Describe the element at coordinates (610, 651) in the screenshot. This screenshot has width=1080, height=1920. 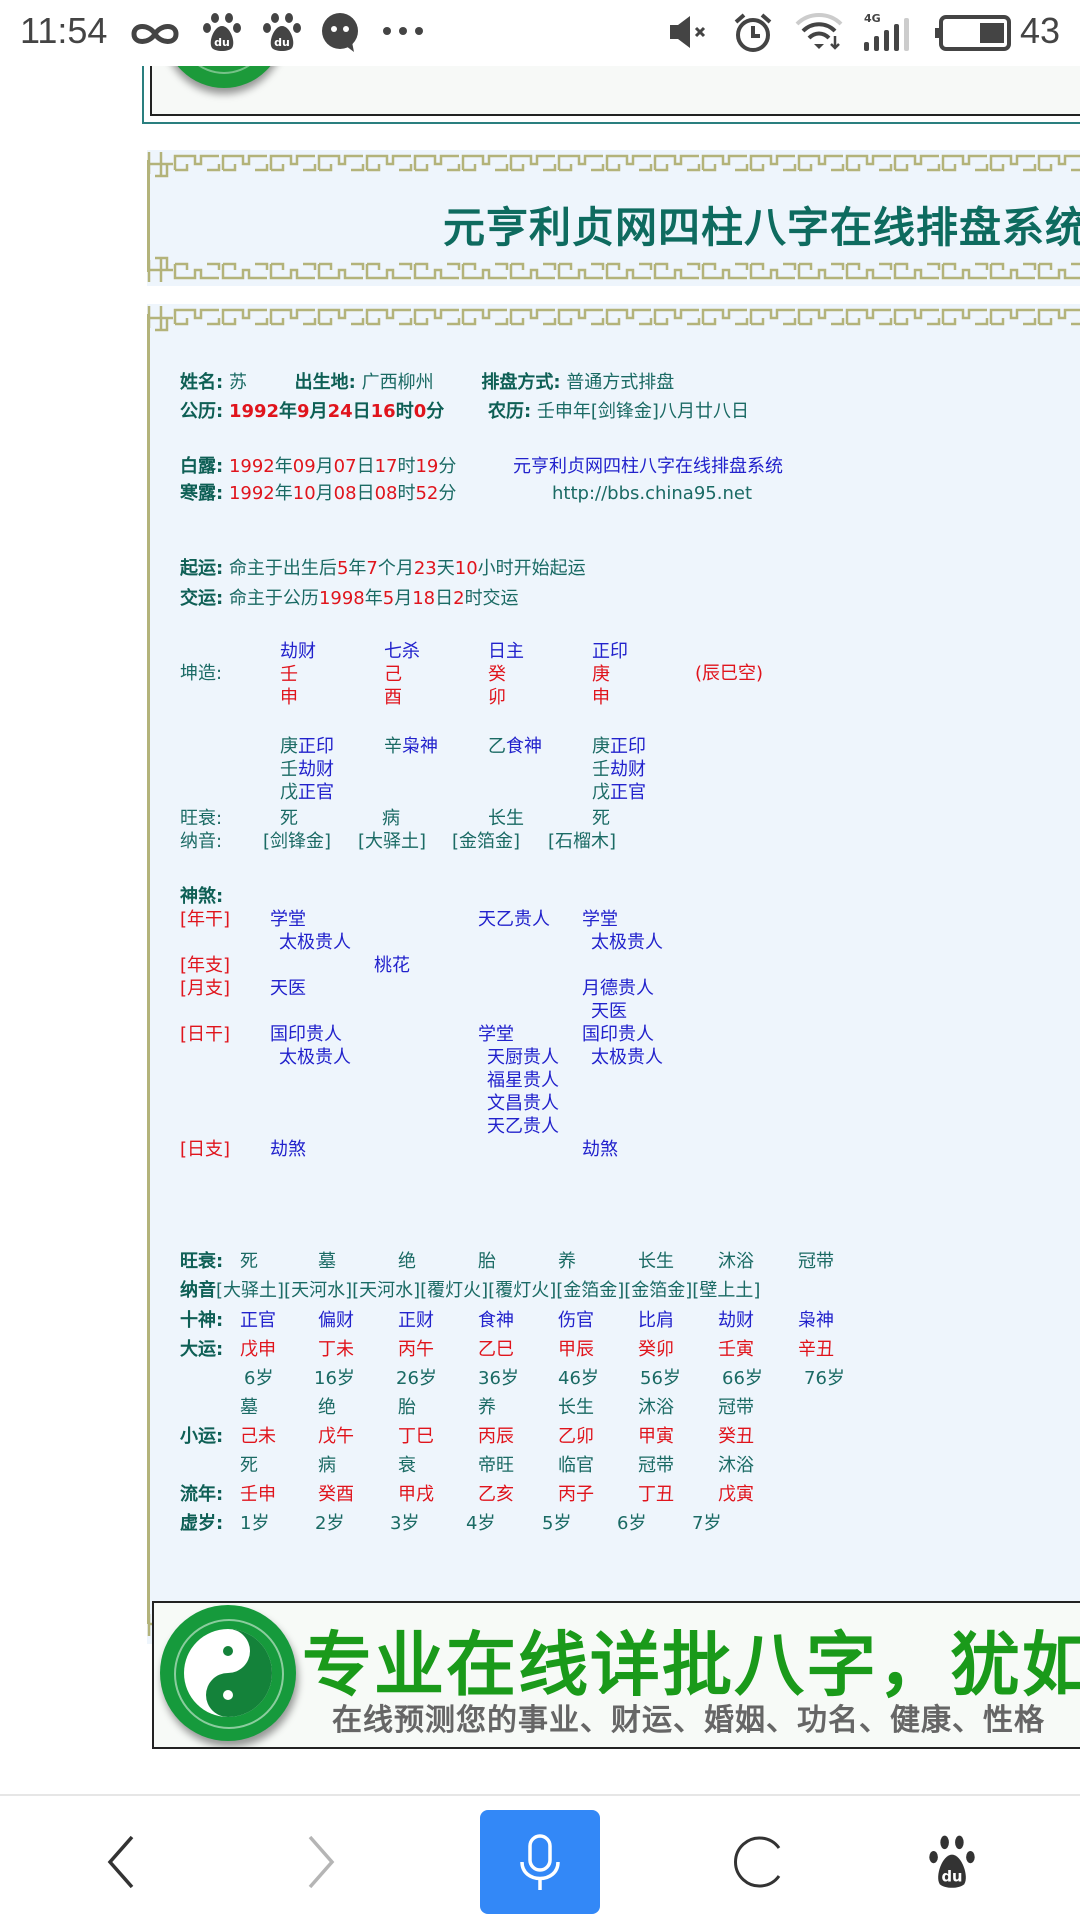
I see `pillar-ten-god: 正印` at that location.